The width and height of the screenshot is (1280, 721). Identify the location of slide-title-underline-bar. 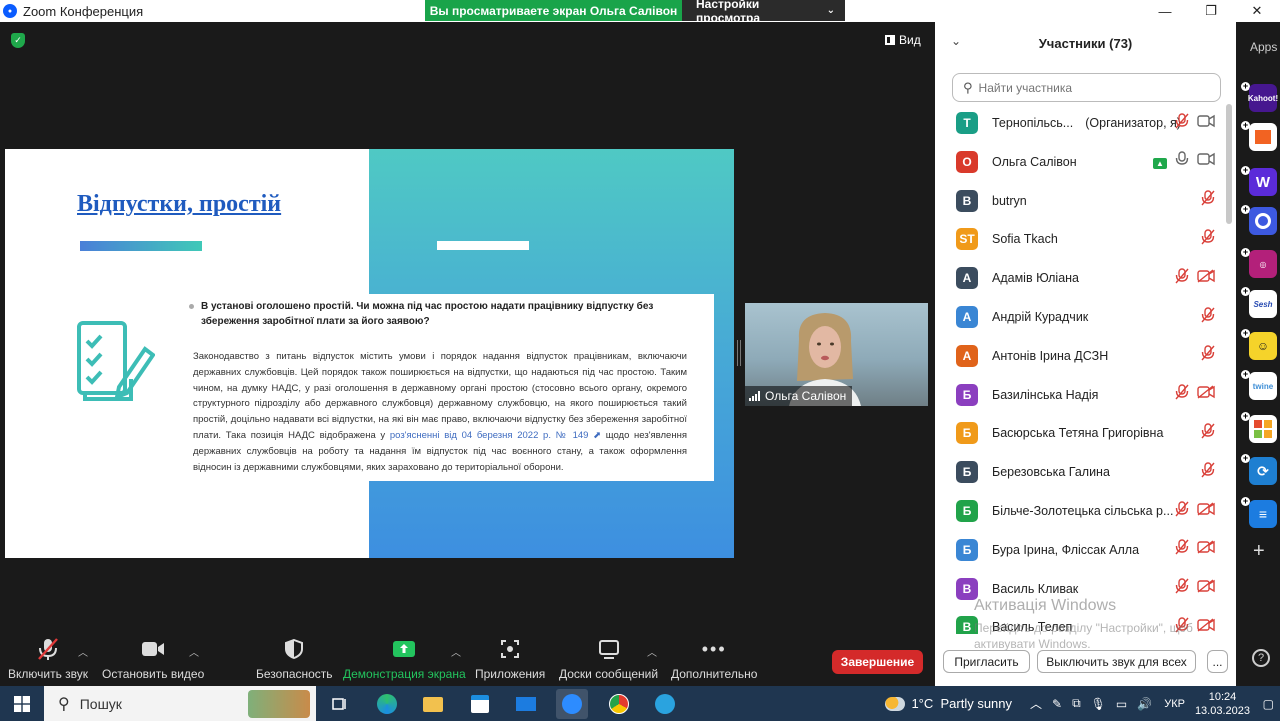
(141, 246).